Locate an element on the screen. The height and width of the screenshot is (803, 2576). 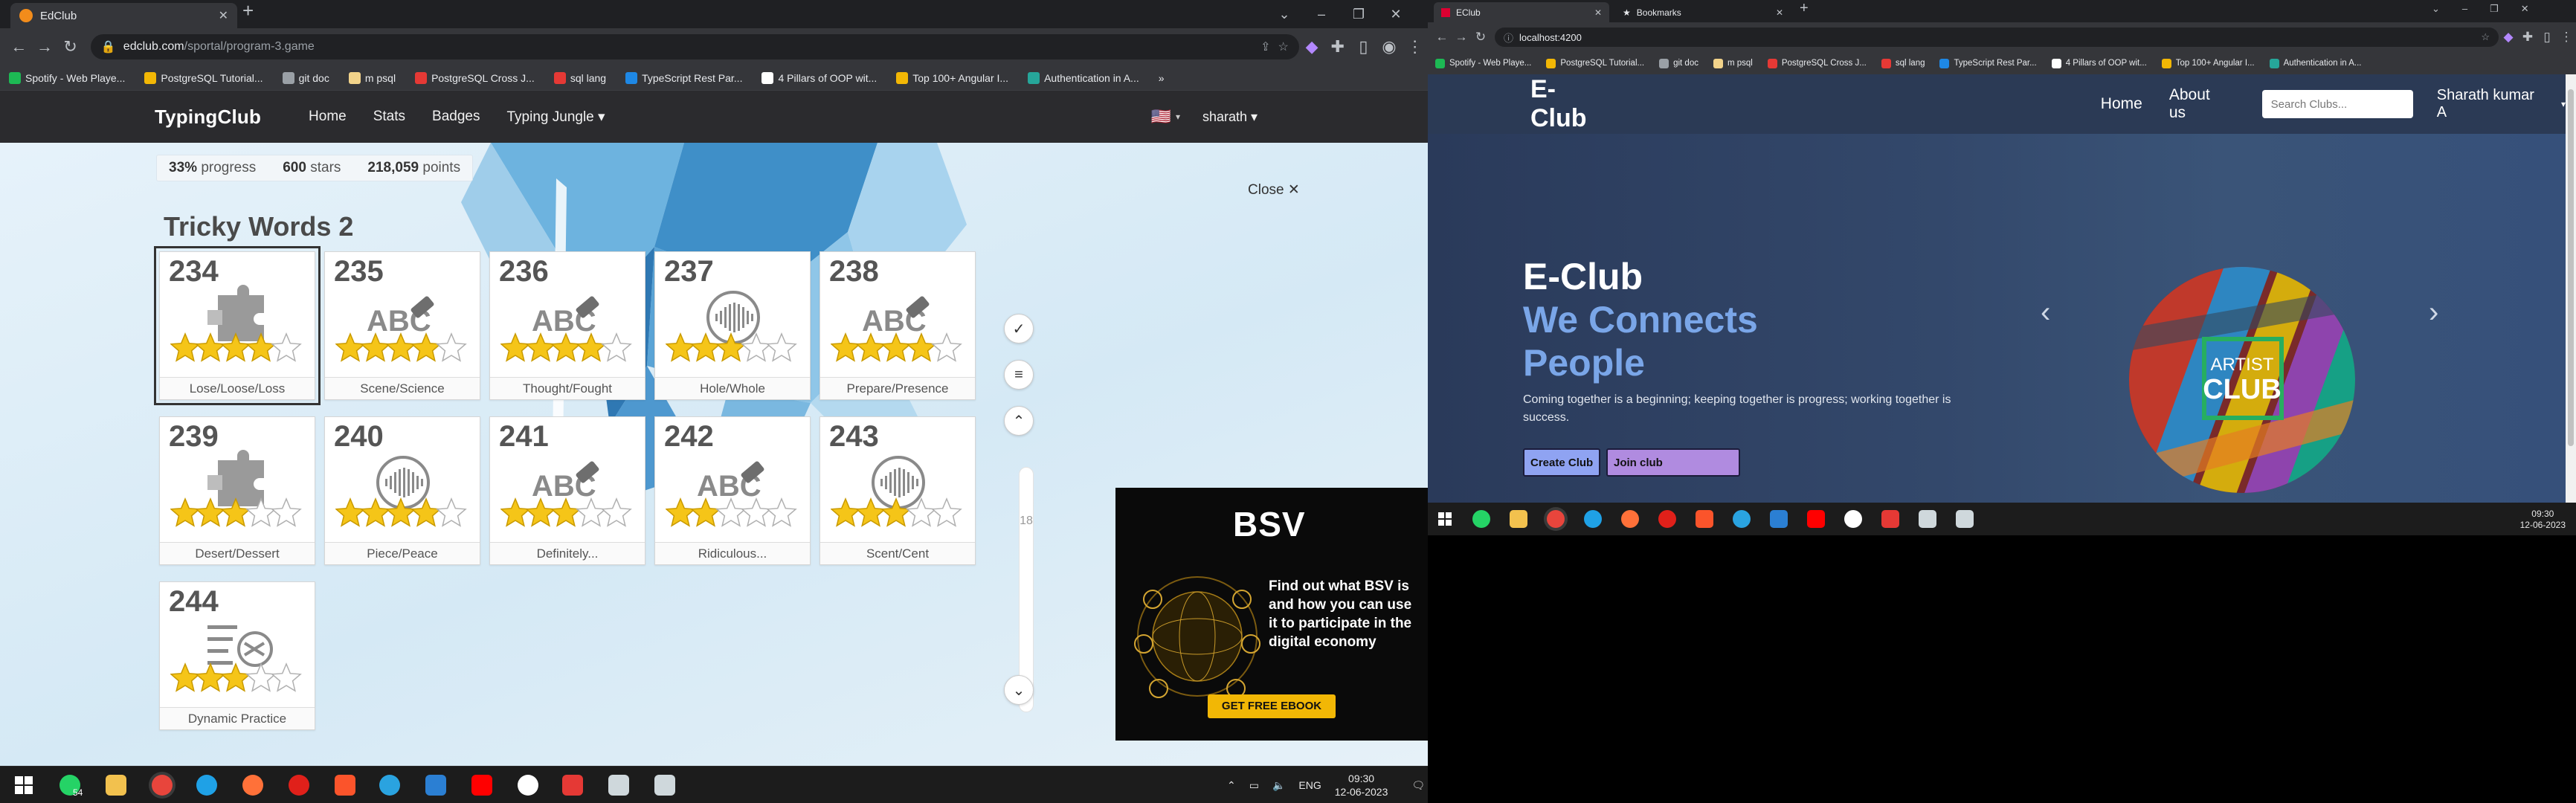
bookmark-m-psql: m psql is located at coordinates (1733, 63).